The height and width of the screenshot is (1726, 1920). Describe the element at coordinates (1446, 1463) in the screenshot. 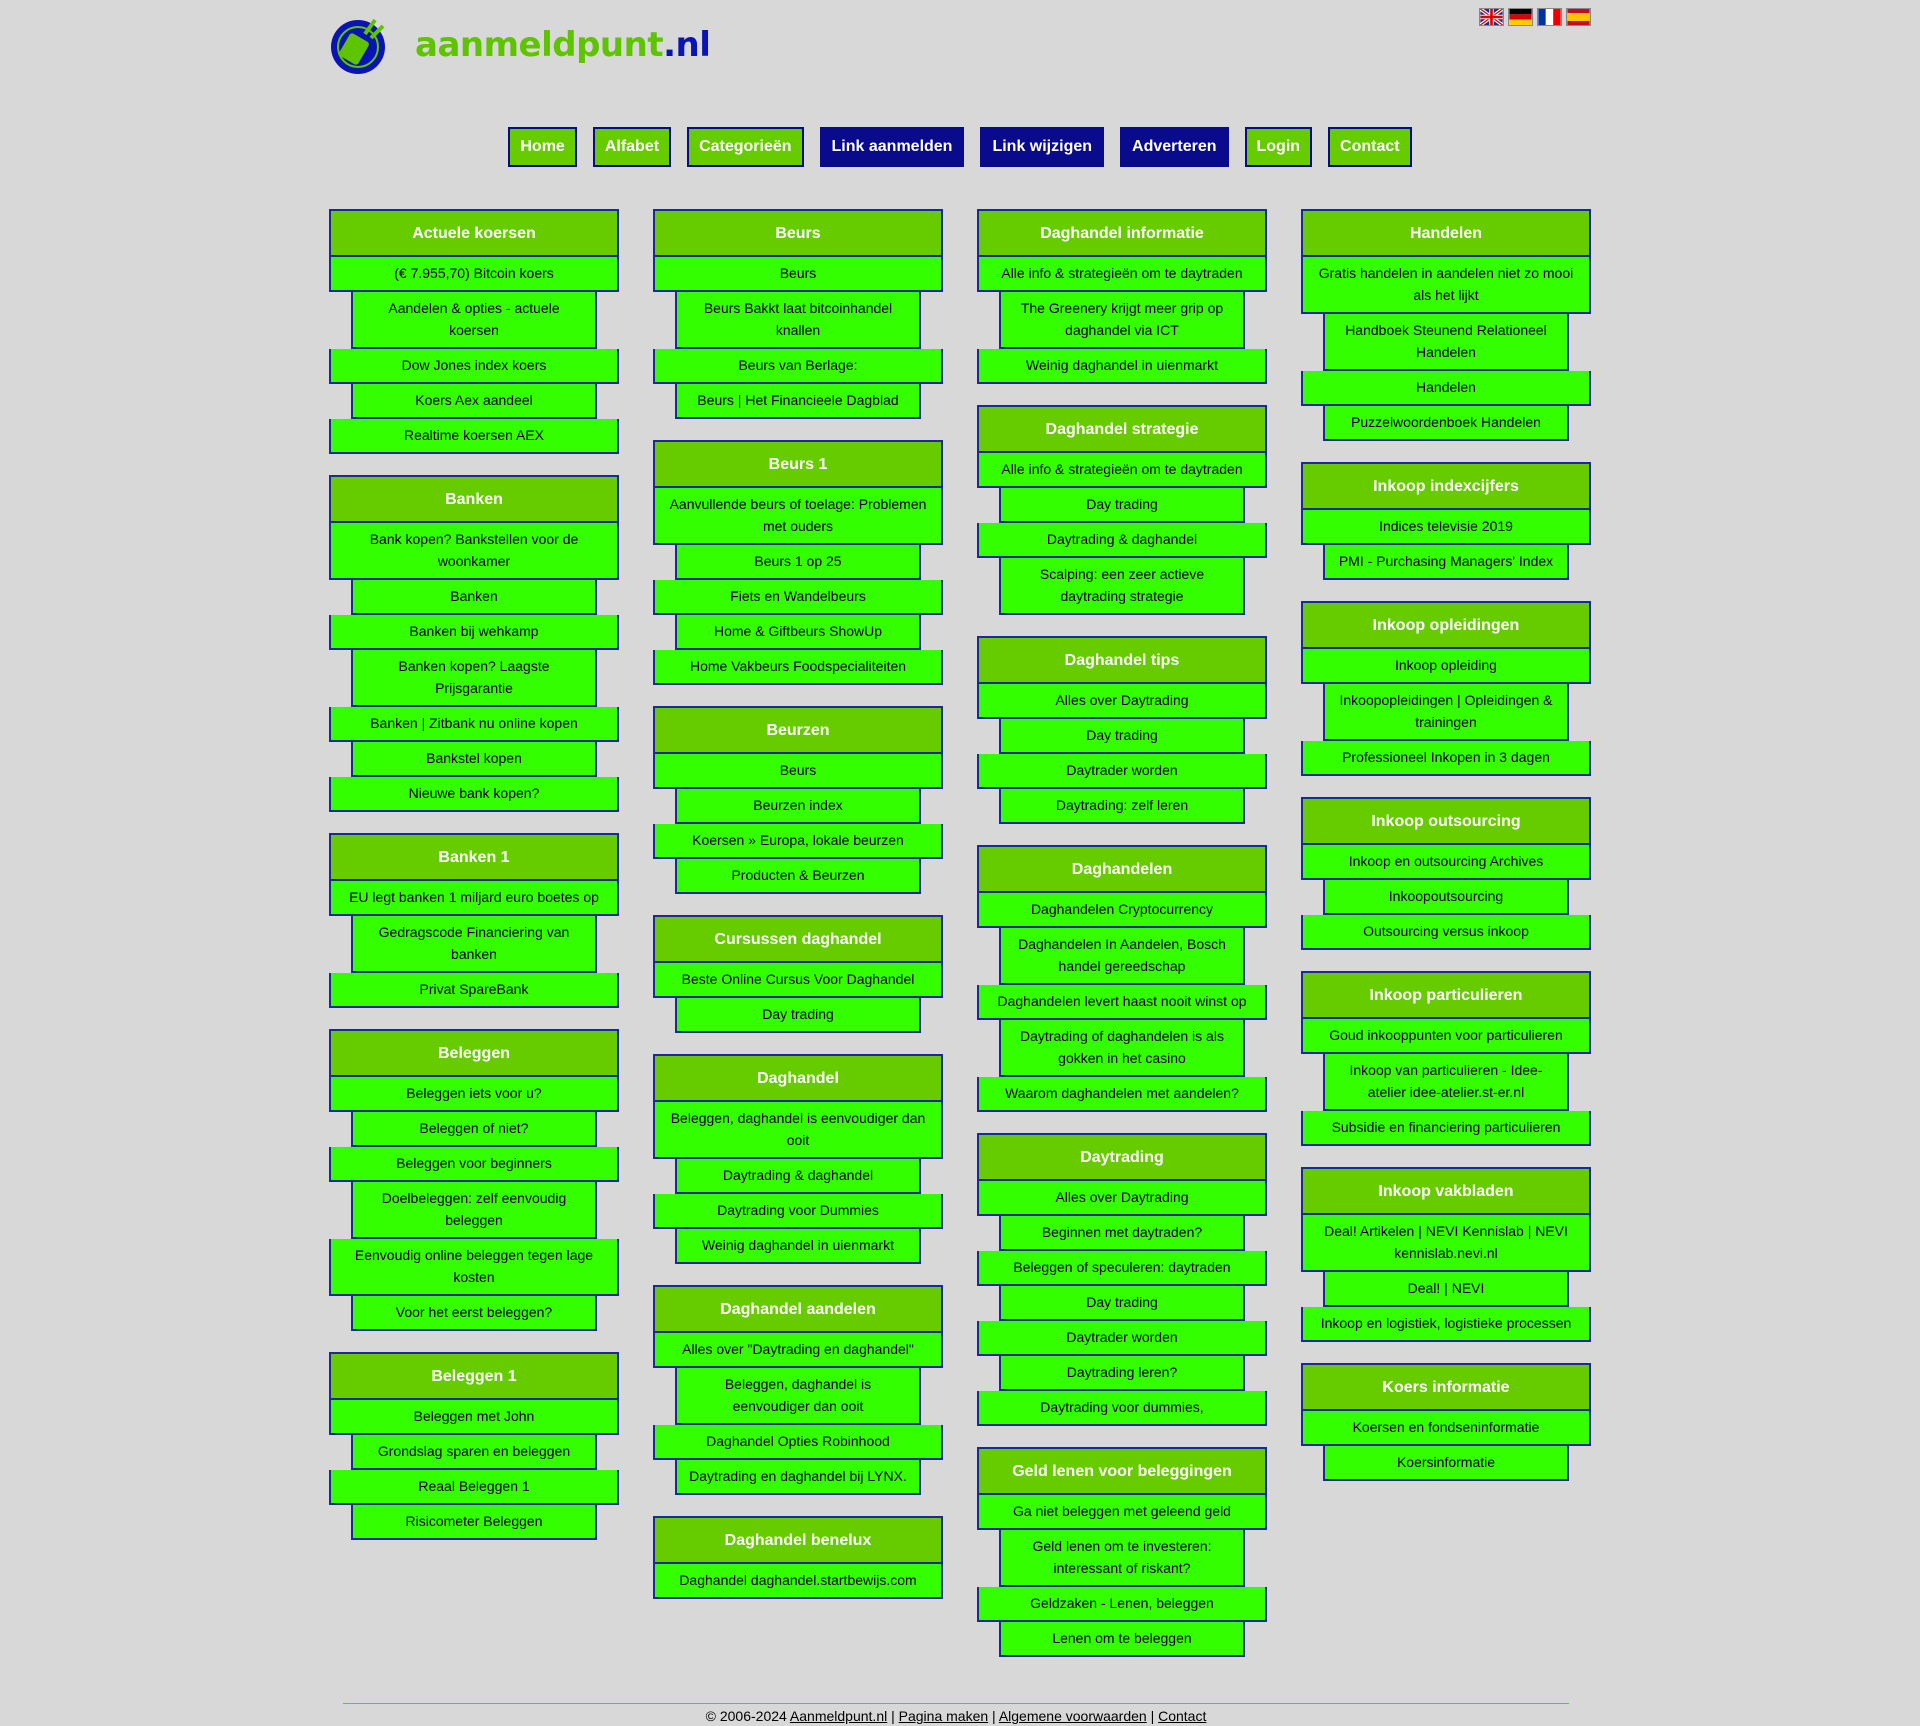

I see `category-link: Koersinformatie` at that location.